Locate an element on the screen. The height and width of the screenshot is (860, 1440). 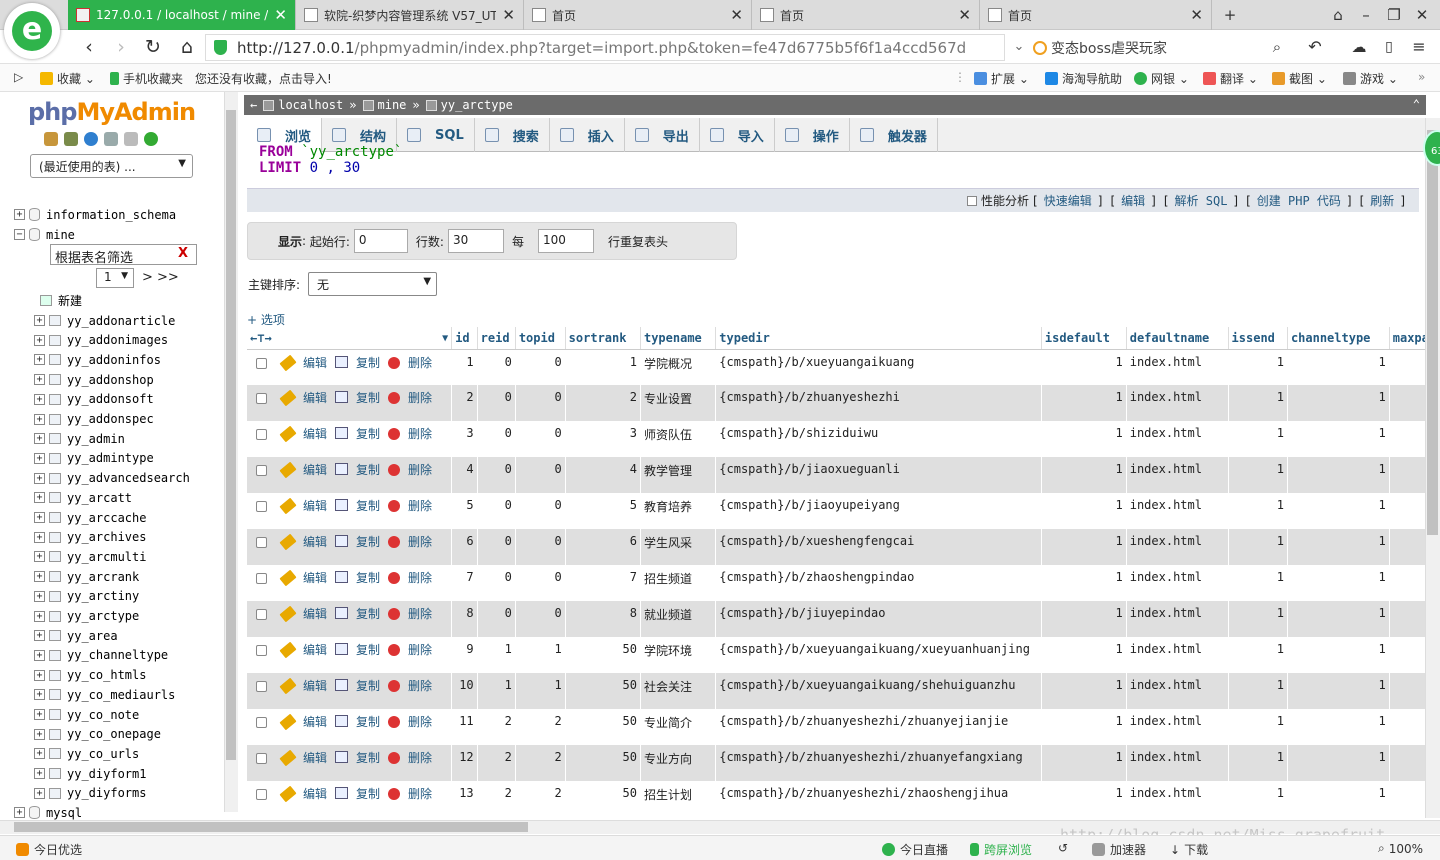
pma-logo: phpMyAdmin is located at coordinates (112, 112).